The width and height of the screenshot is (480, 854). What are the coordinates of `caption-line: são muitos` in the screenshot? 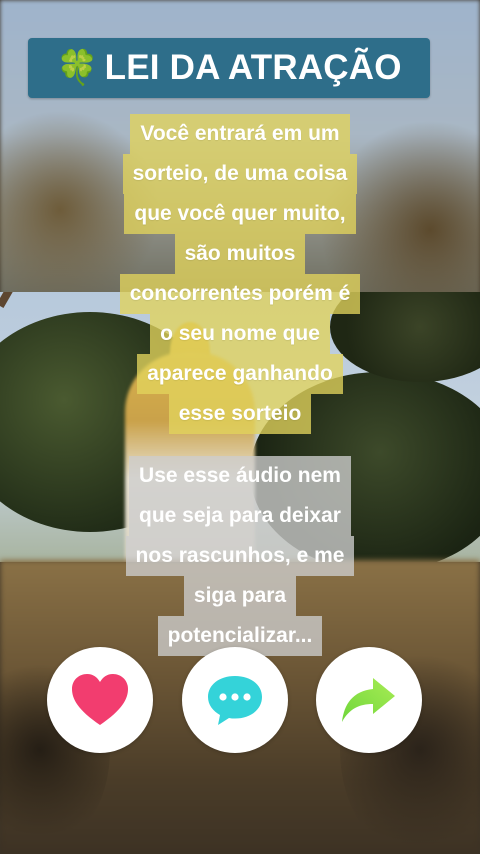 It's located at (240, 254).